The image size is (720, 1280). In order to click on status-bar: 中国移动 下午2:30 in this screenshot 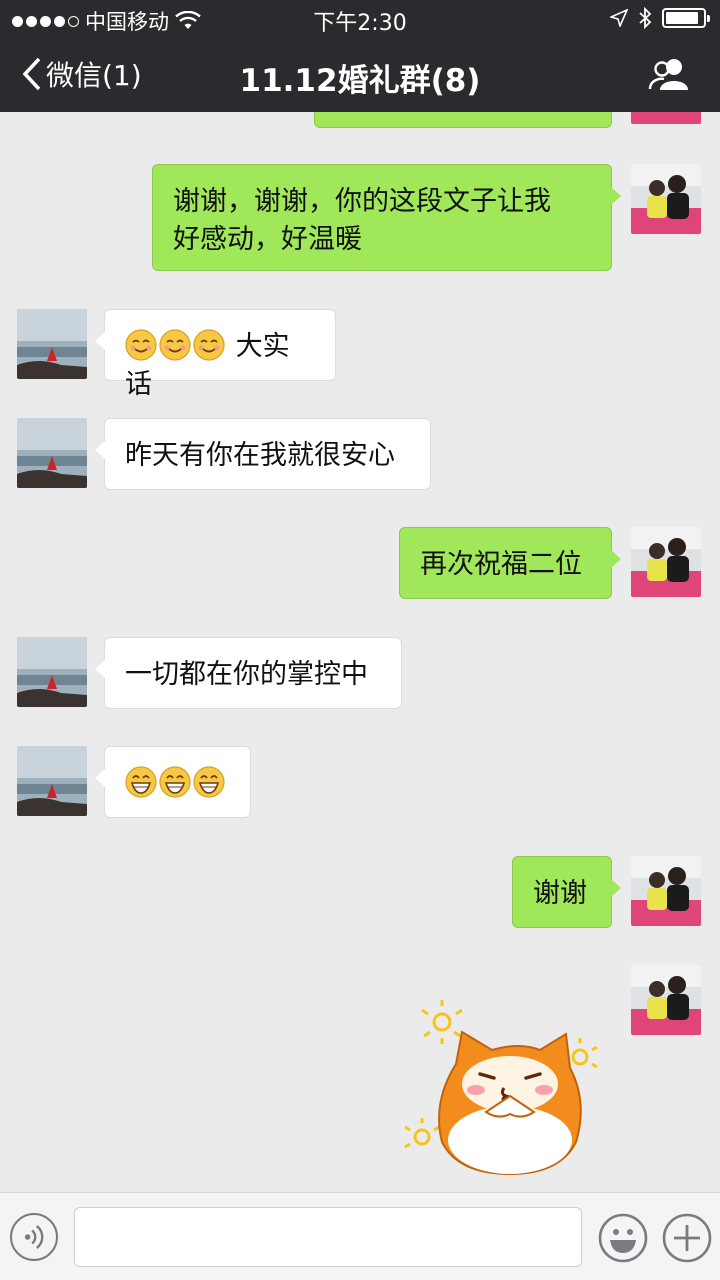, I will do `click(360, 18)`.